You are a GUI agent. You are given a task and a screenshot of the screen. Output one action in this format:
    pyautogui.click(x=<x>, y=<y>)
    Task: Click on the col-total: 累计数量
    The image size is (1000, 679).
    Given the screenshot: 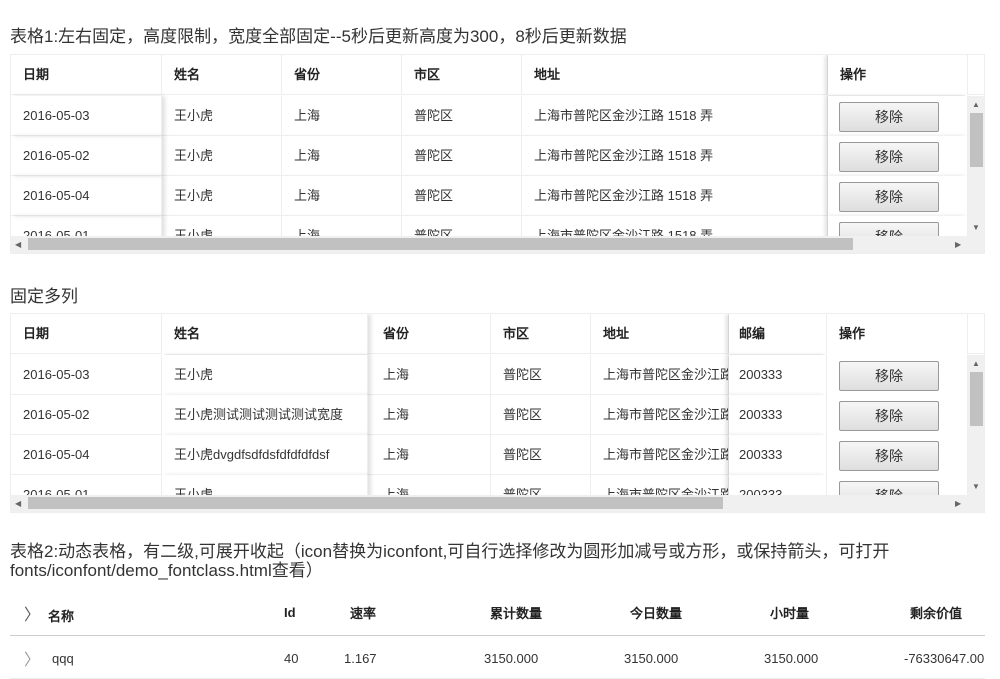 What is the action you would take?
    pyautogui.click(x=516, y=613)
    